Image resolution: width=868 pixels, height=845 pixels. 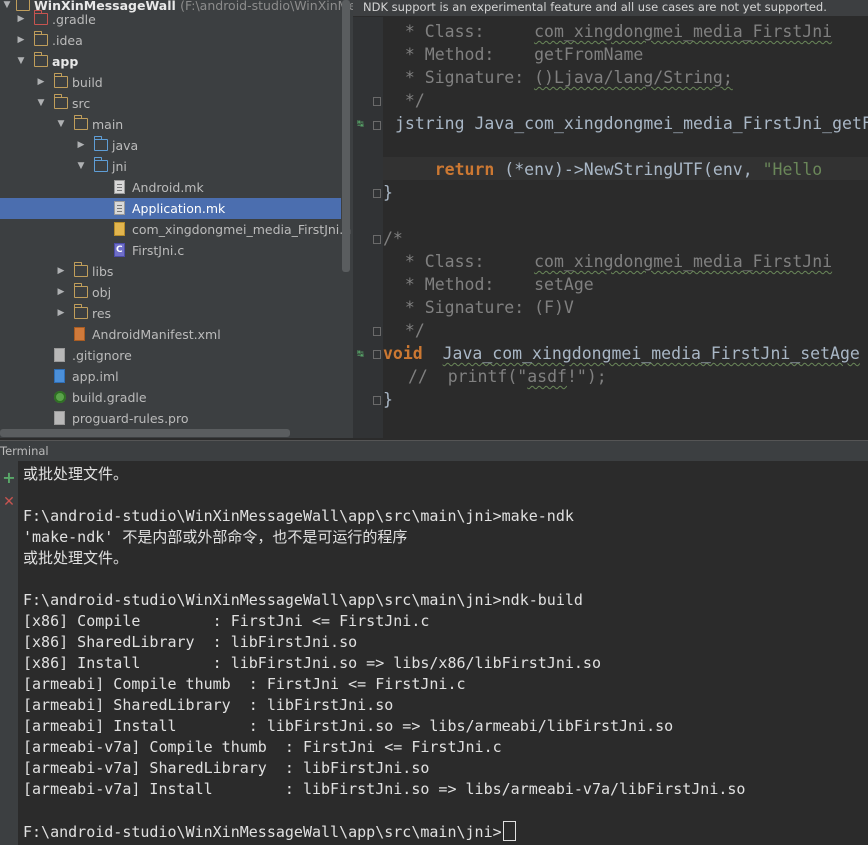 I want to click on terminal-line: [armeabi] SharedLibrary : libFirstJni.so, so click(x=208, y=705).